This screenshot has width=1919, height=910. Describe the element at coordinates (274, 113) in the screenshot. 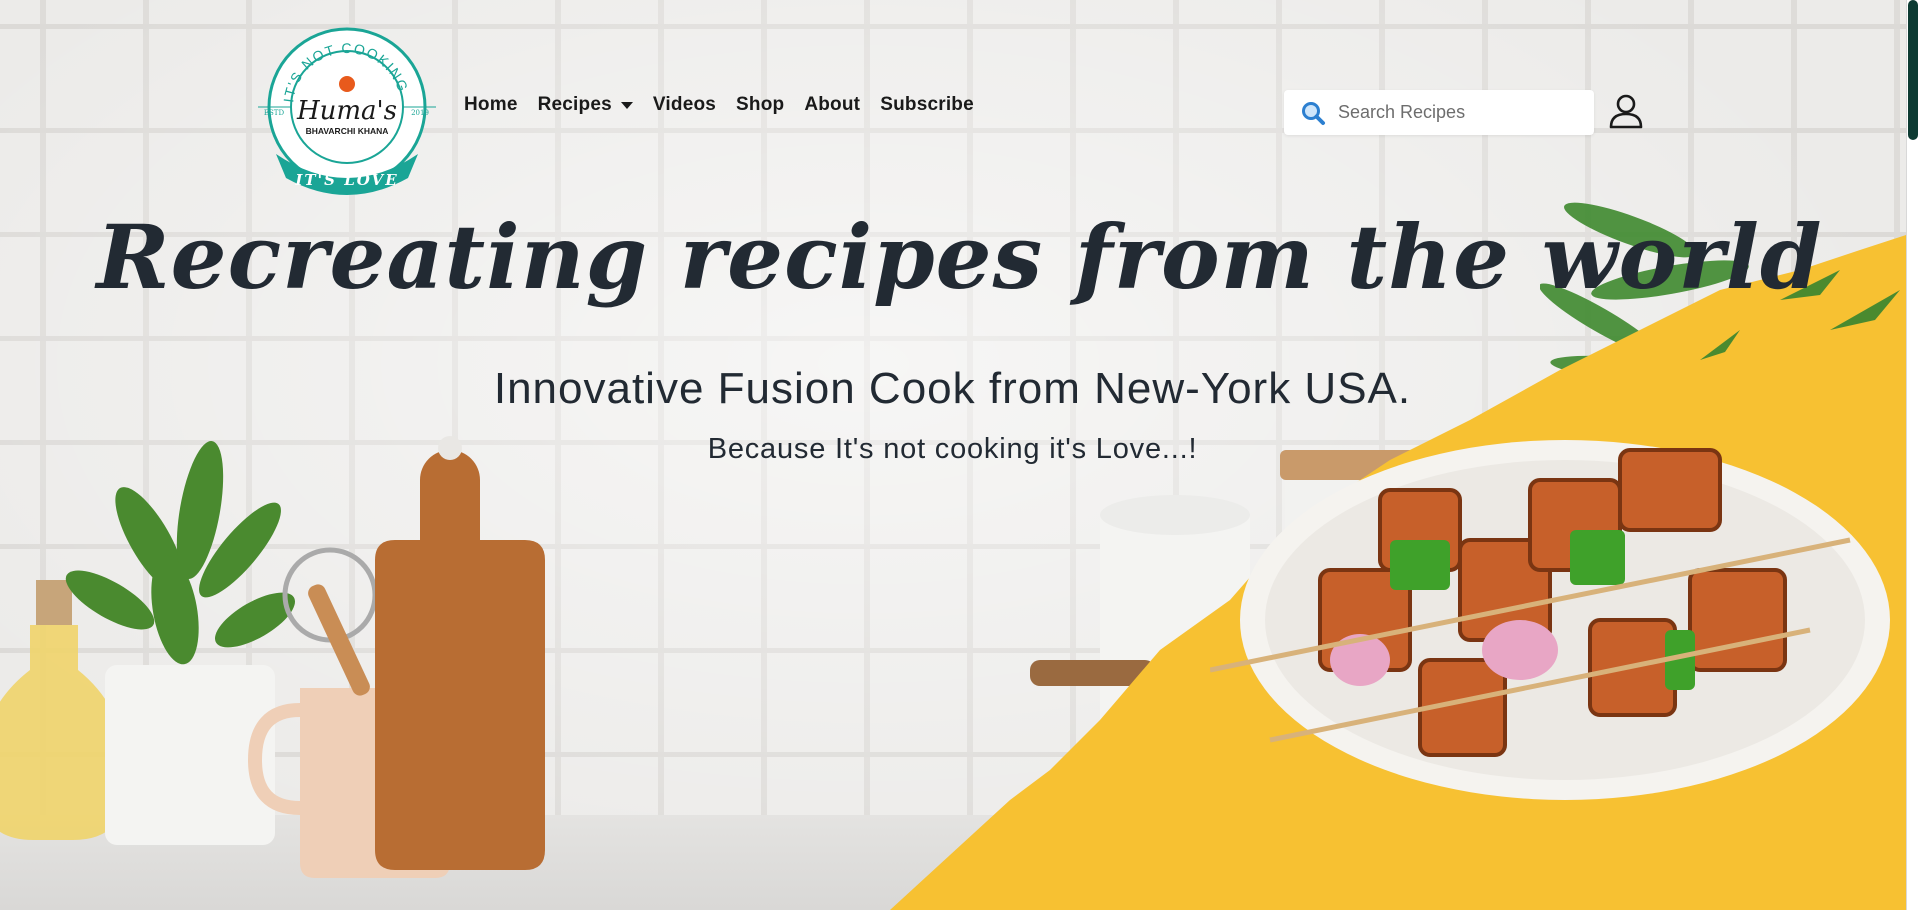

I see `logo-estd: ESTD` at that location.